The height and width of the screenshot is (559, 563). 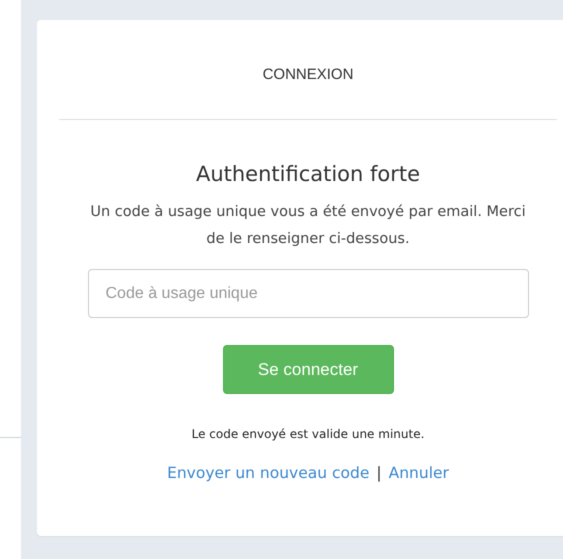 I want to click on validity-note: Le code envoyé est valide une minute., so click(x=308, y=434).